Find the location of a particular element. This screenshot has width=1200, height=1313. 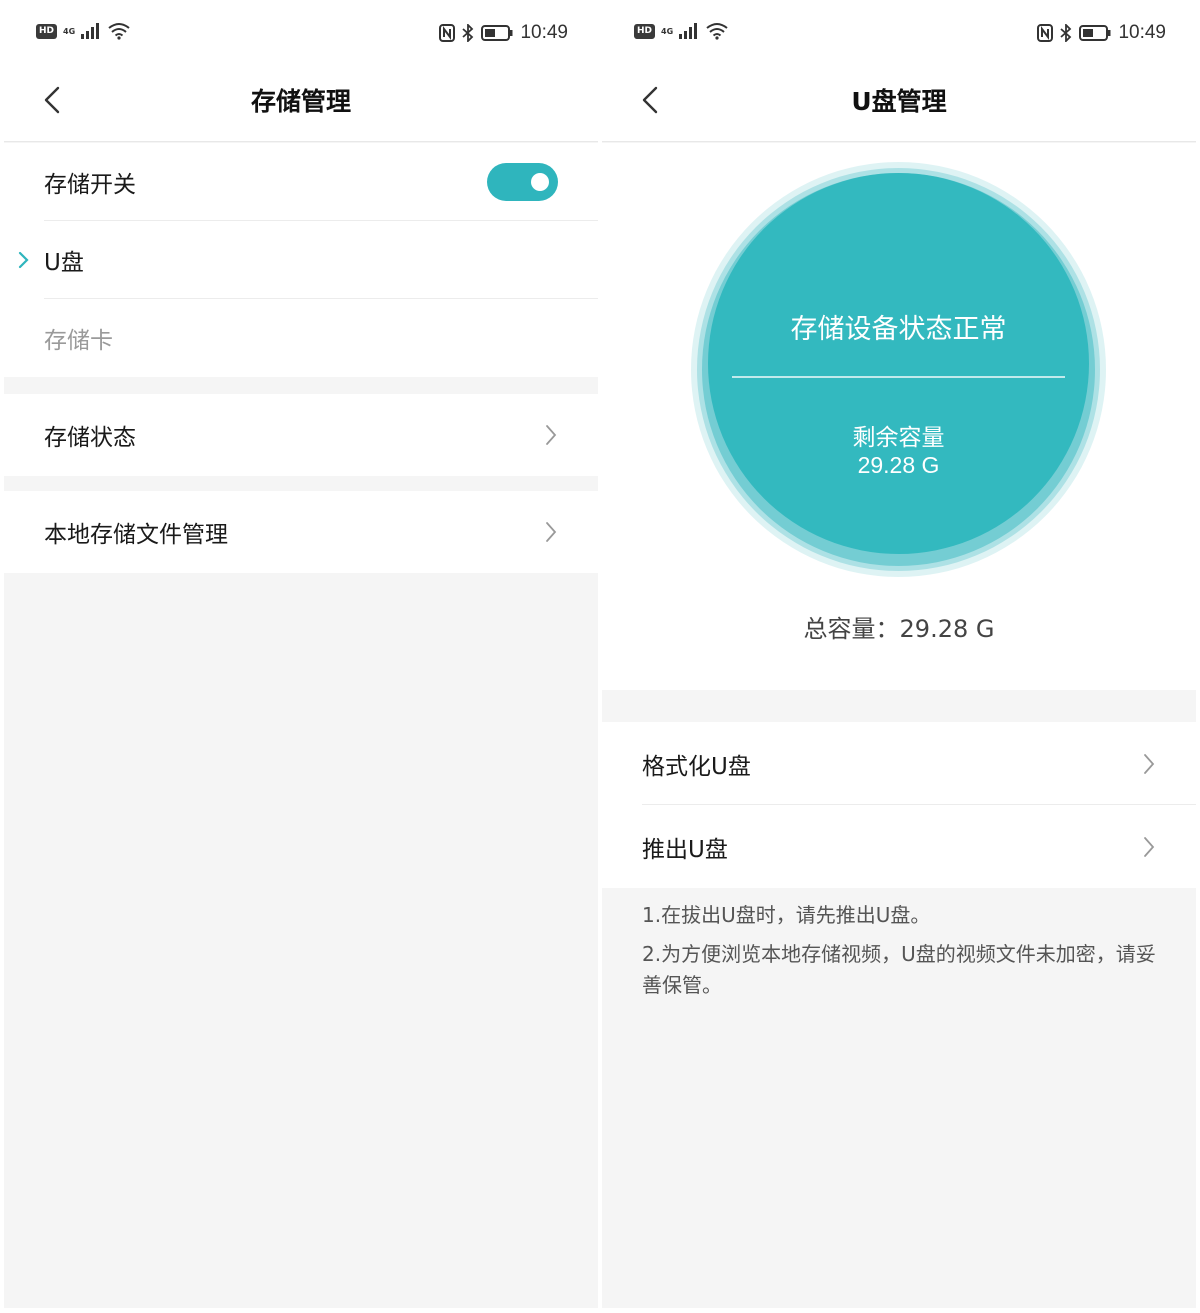

storage-switch-label: 存储开关 is located at coordinates (90, 185).